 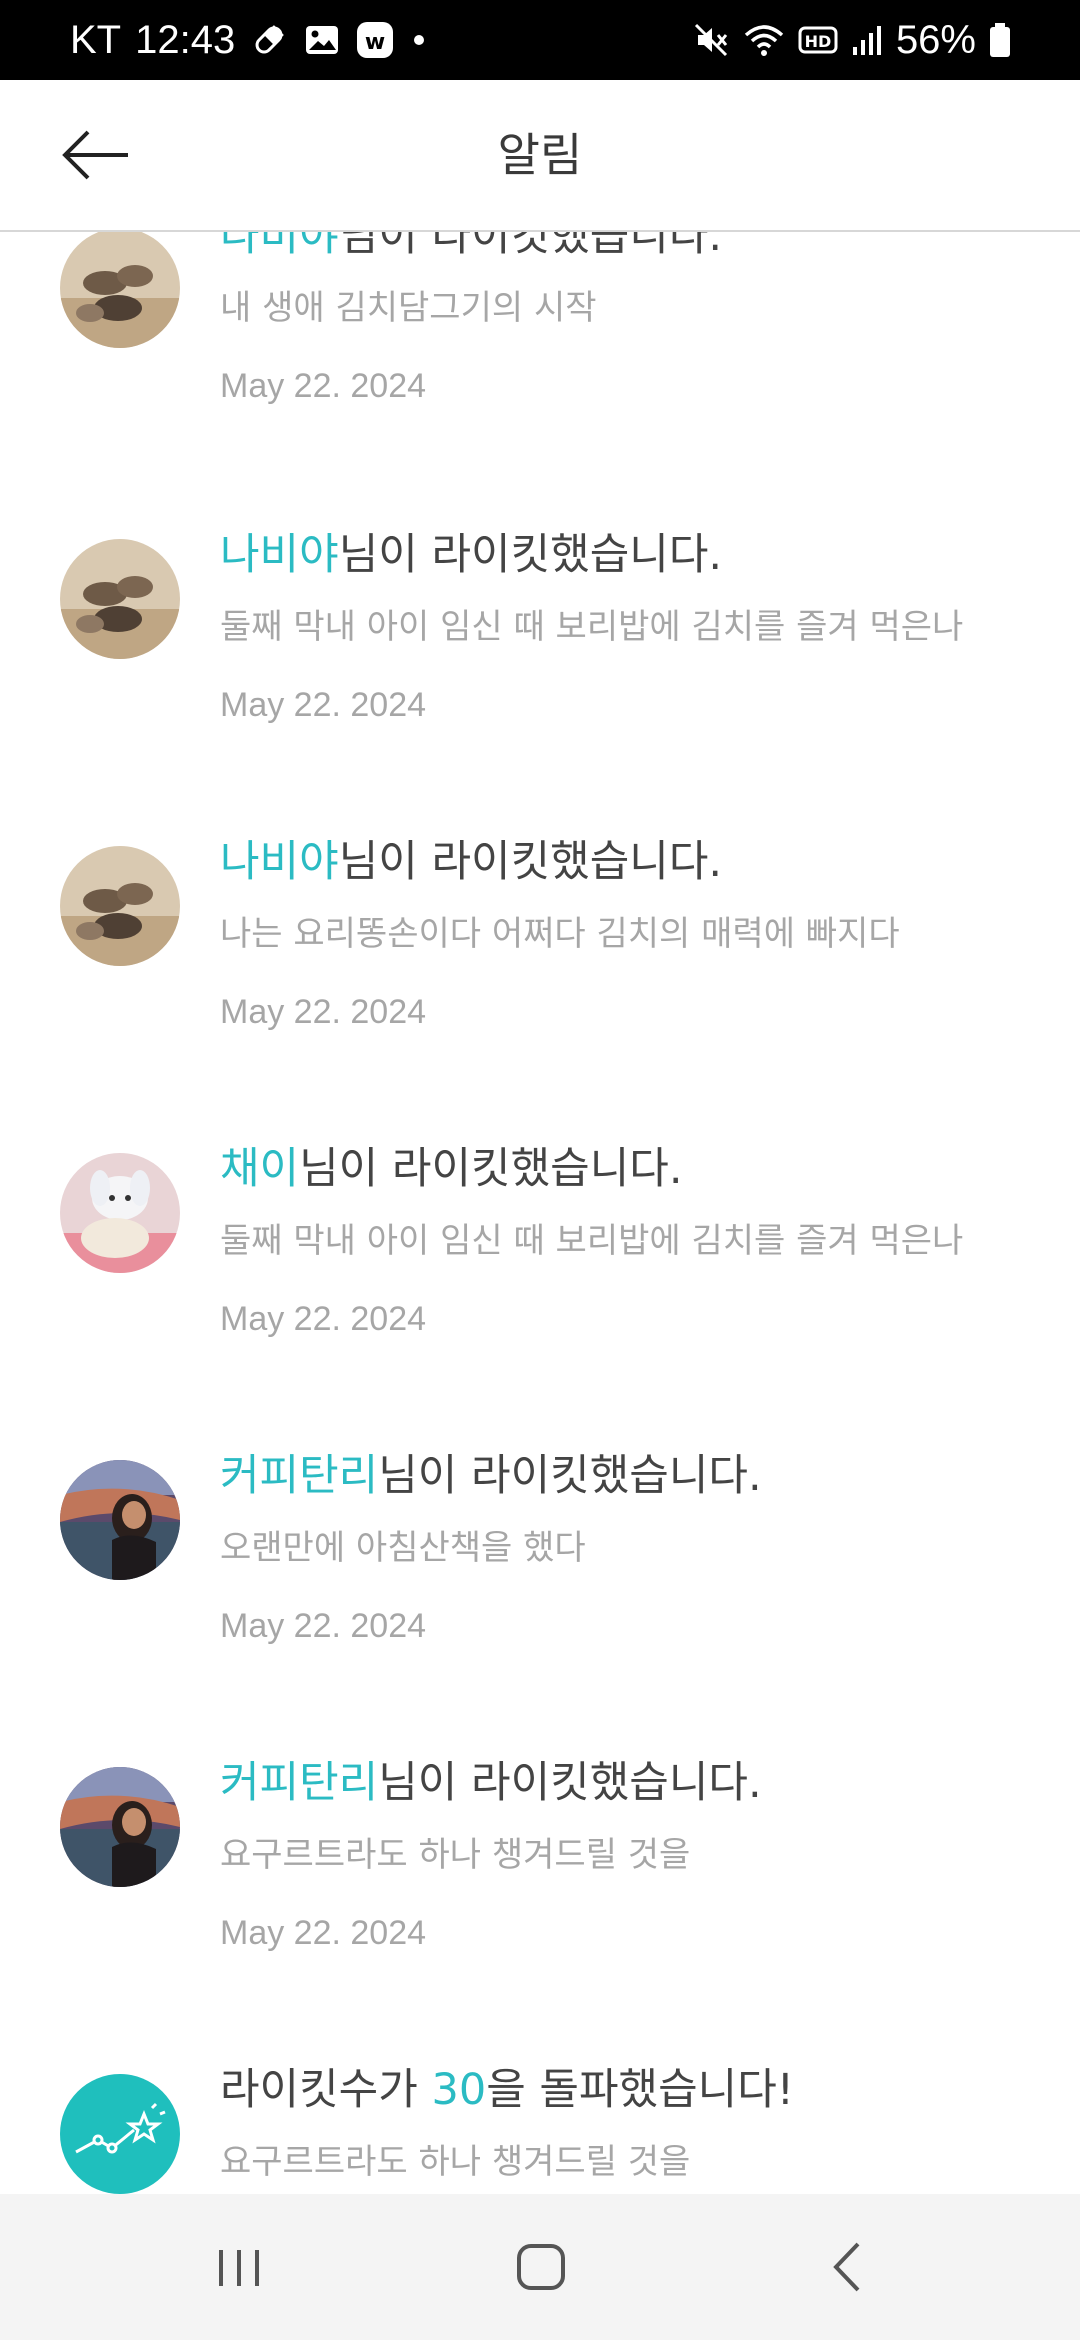 I want to click on notification-message: 을 돌파했습니다!, so click(x=640, y=2090).